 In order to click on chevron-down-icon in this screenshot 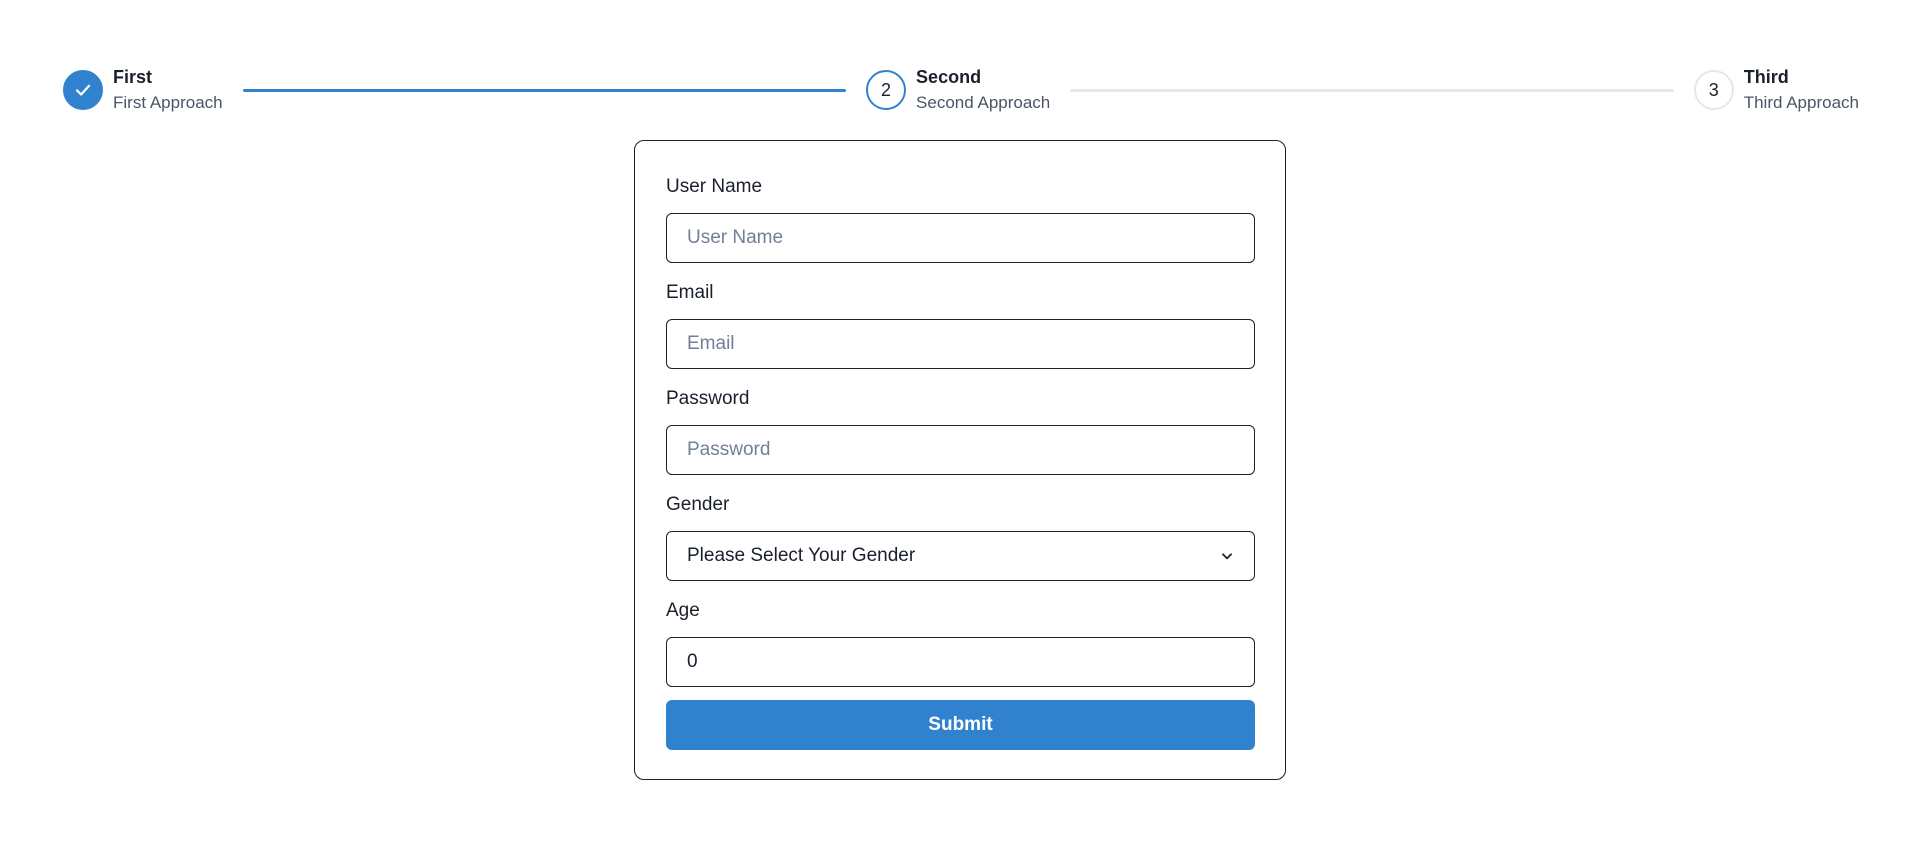, I will do `click(1227, 556)`.